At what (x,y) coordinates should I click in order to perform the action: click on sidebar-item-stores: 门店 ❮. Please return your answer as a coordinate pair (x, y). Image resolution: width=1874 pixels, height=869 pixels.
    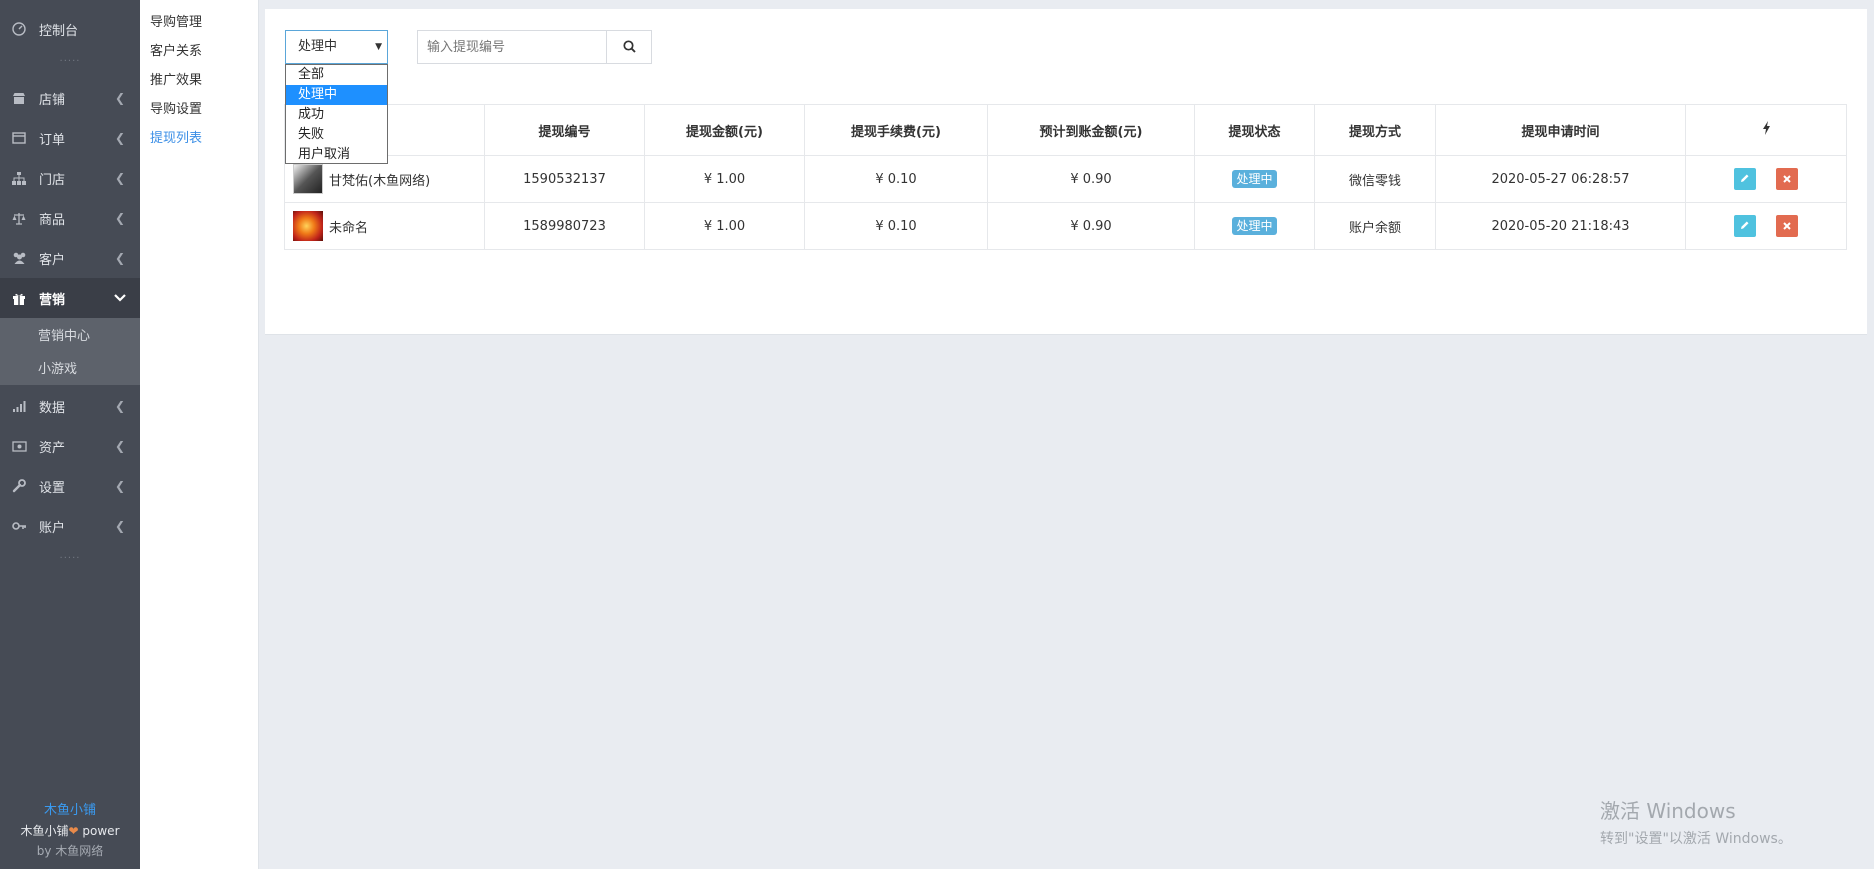
    Looking at the image, I should click on (70, 178).